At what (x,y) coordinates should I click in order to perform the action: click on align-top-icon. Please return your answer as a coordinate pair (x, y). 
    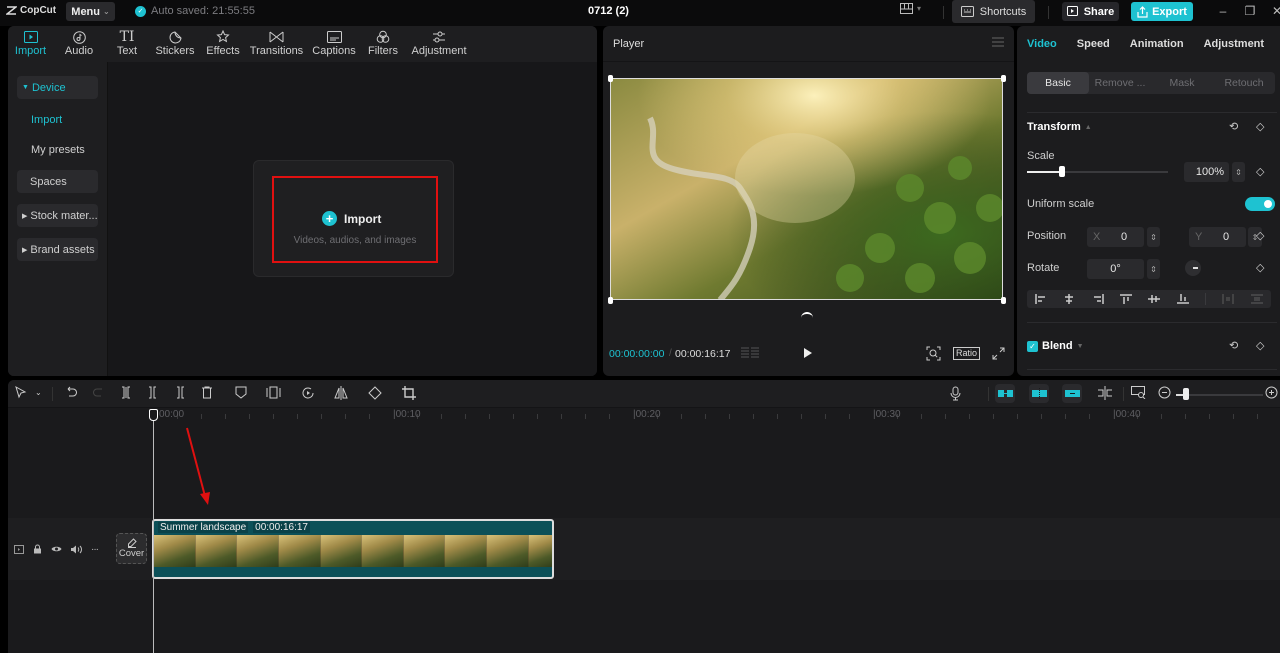
    Looking at the image, I should click on (1126, 299).